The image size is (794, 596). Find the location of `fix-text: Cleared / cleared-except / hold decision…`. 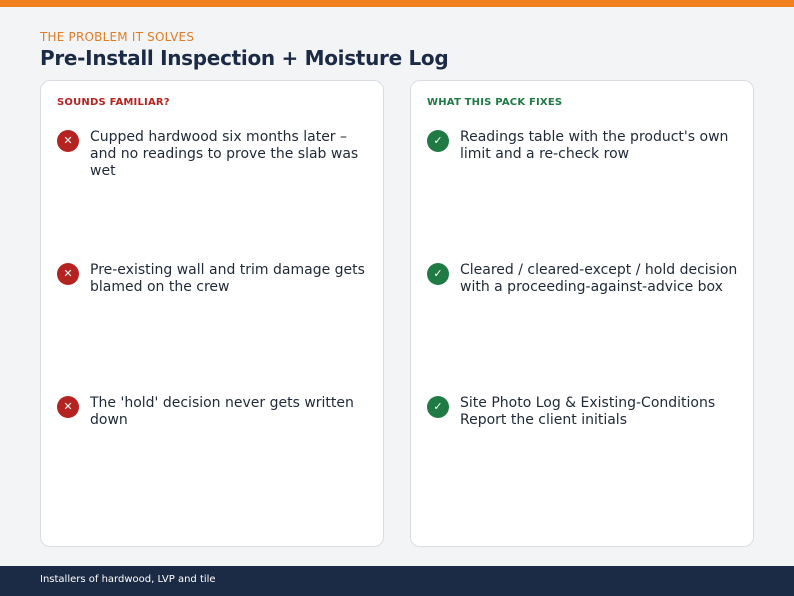

fix-text: Cleared / cleared-except / hold decision… is located at coordinates (599, 278).